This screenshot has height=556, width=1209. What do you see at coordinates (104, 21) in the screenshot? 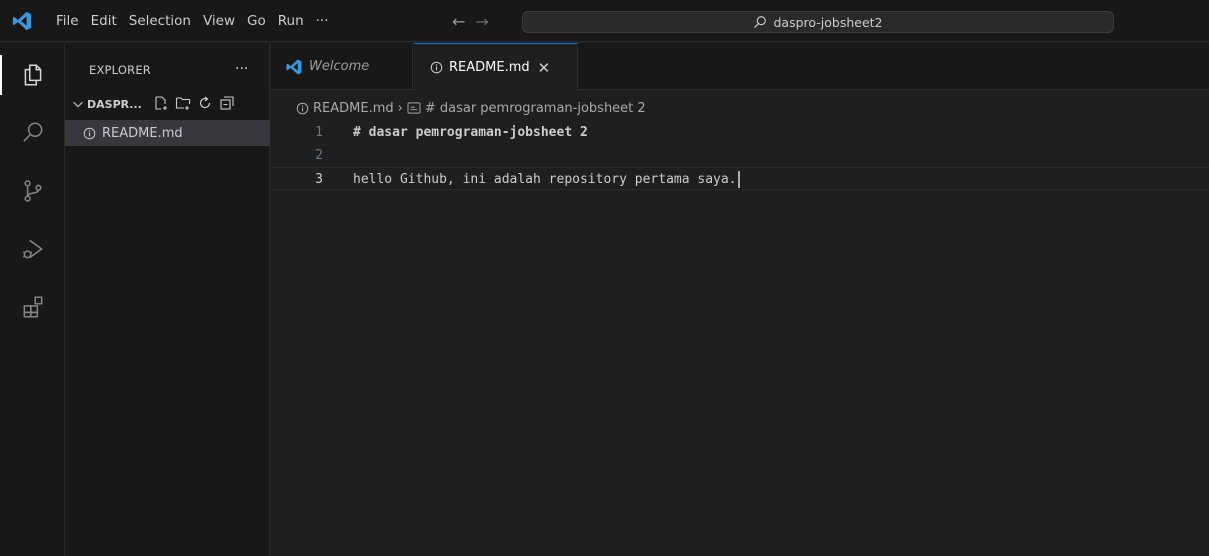
I see `menu-edit: Edit` at bounding box center [104, 21].